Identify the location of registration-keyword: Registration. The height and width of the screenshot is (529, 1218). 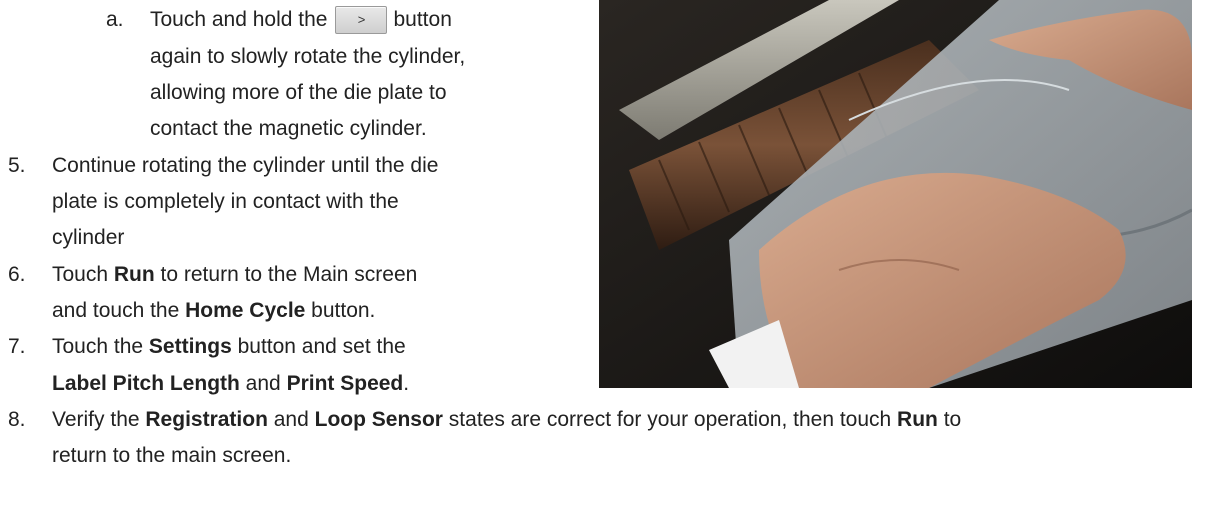
(206, 419).